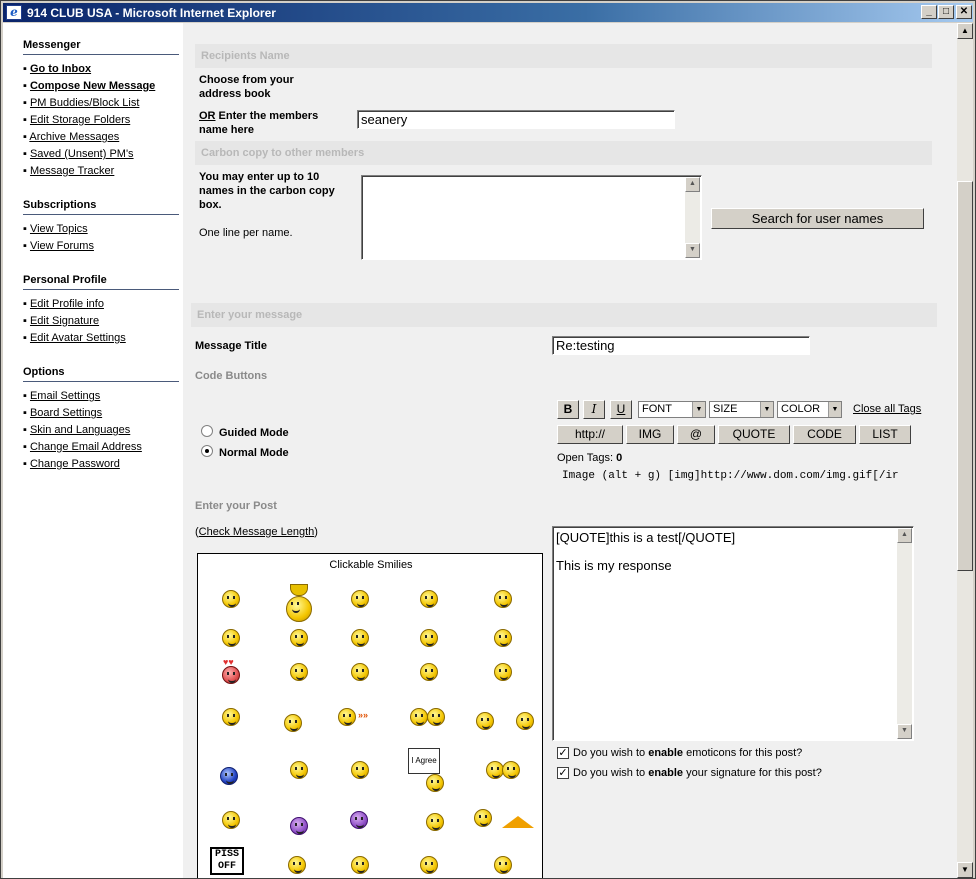  What do you see at coordinates (57, 69) in the screenshot?
I see `sidebar-item-go-to-inbox: ▪ Go to Inbox` at bounding box center [57, 69].